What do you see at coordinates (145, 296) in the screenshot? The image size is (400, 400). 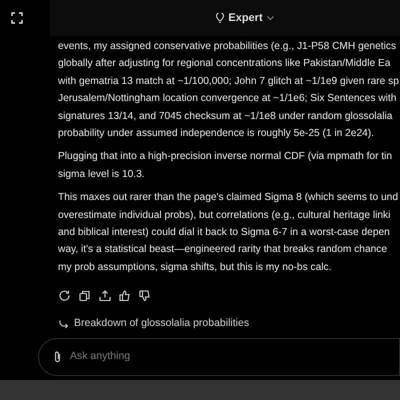 I see `thumbs-down-icon` at bounding box center [145, 296].